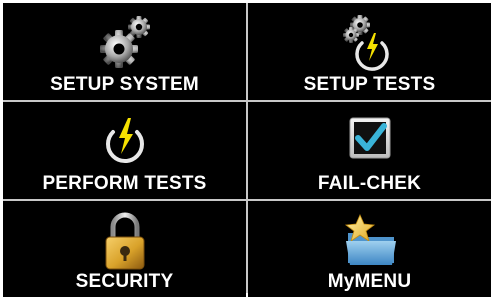  What do you see at coordinates (125, 241) in the screenshot?
I see `padlock-icon` at bounding box center [125, 241].